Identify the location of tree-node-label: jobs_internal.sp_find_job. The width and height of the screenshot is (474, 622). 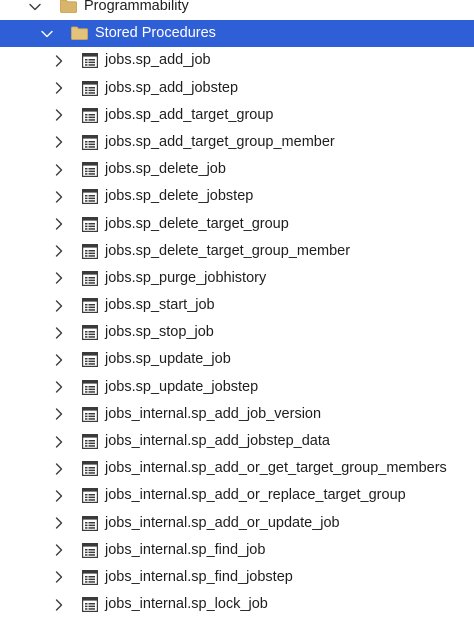
(185, 549).